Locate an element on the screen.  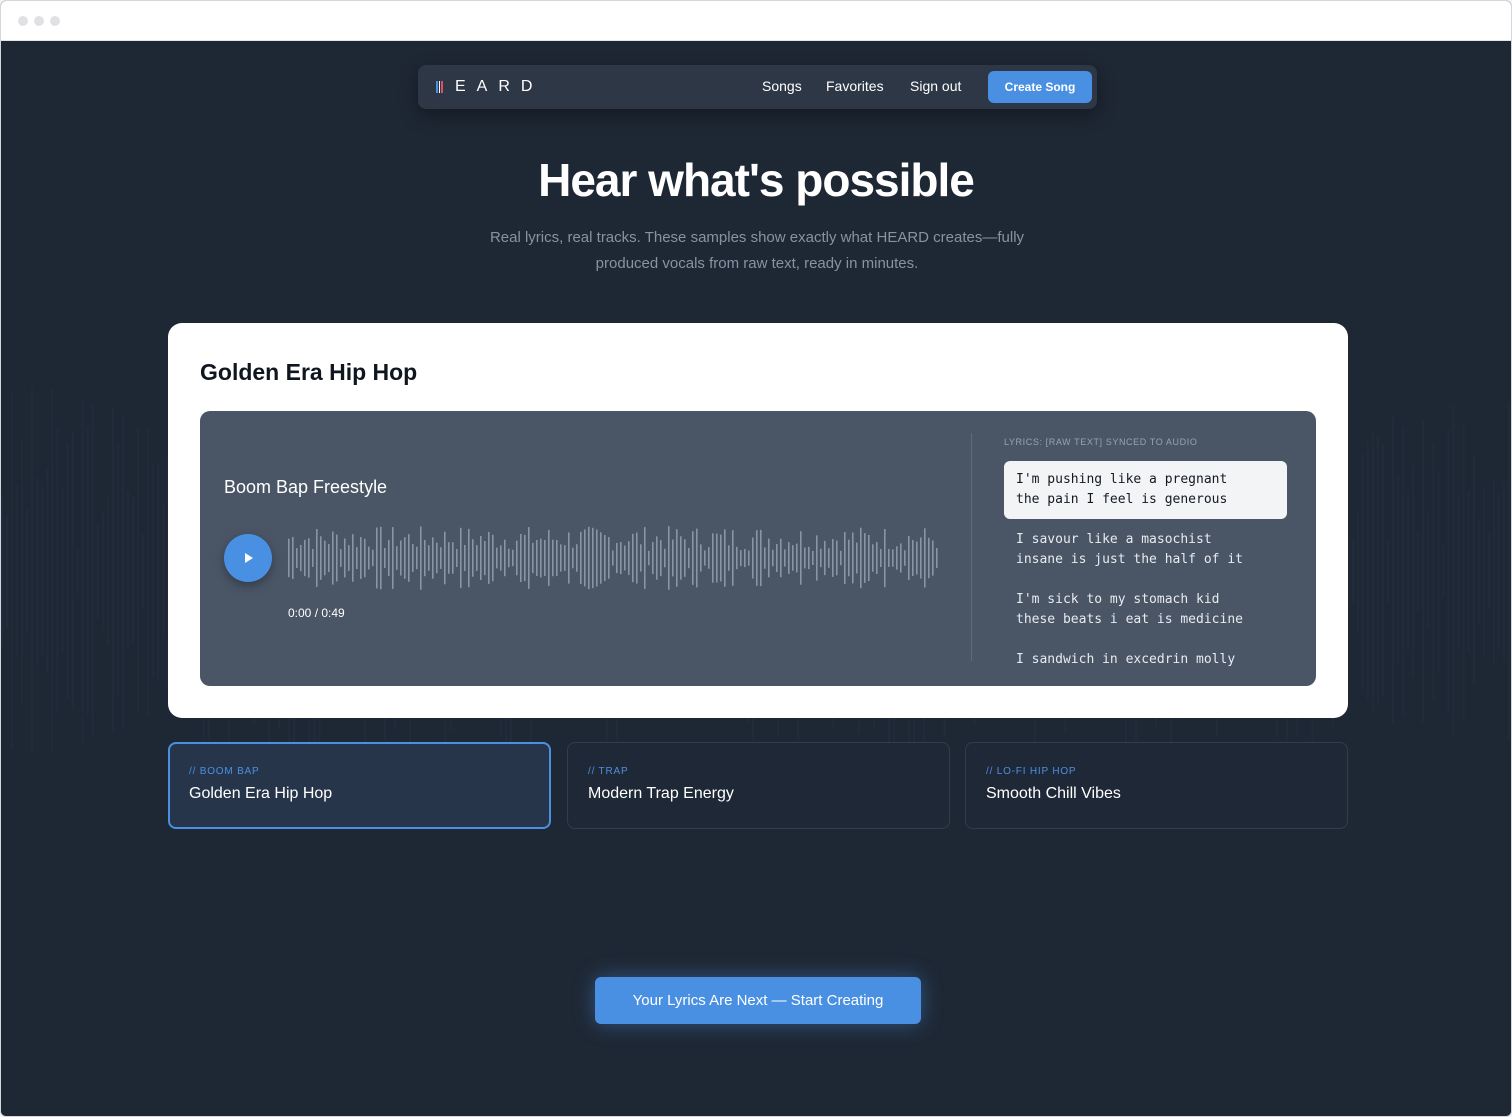
play-button is located at coordinates (248, 558).